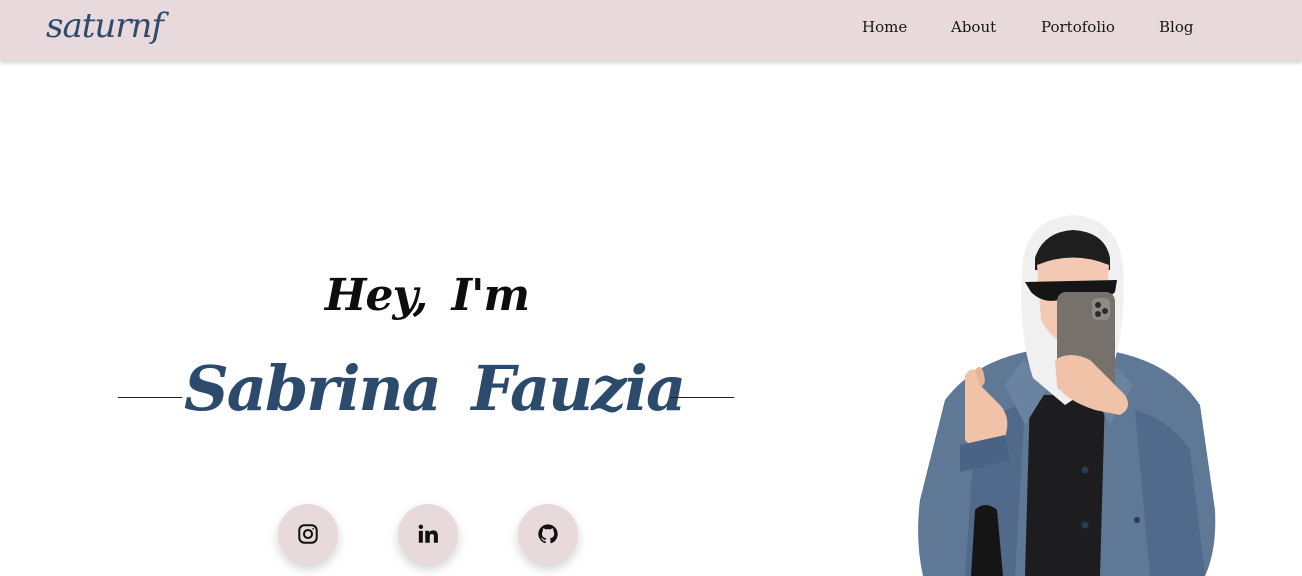 The image size is (1302, 576). Describe the element at coordinates (150, 397) in the screenshot. I see `name-divider-left` at that location.